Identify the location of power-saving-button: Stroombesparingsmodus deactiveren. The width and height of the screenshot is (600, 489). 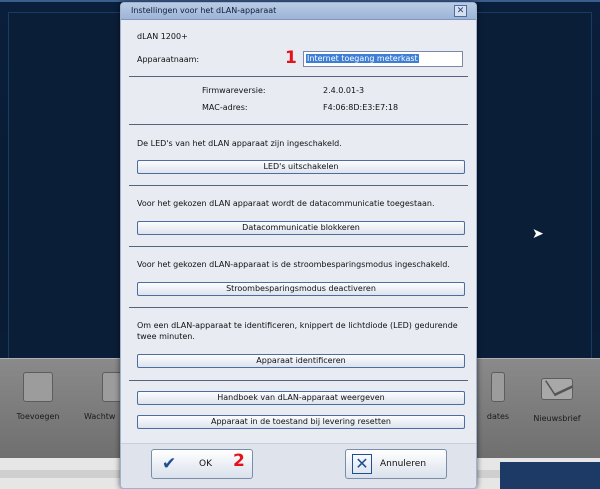
(301, 289).